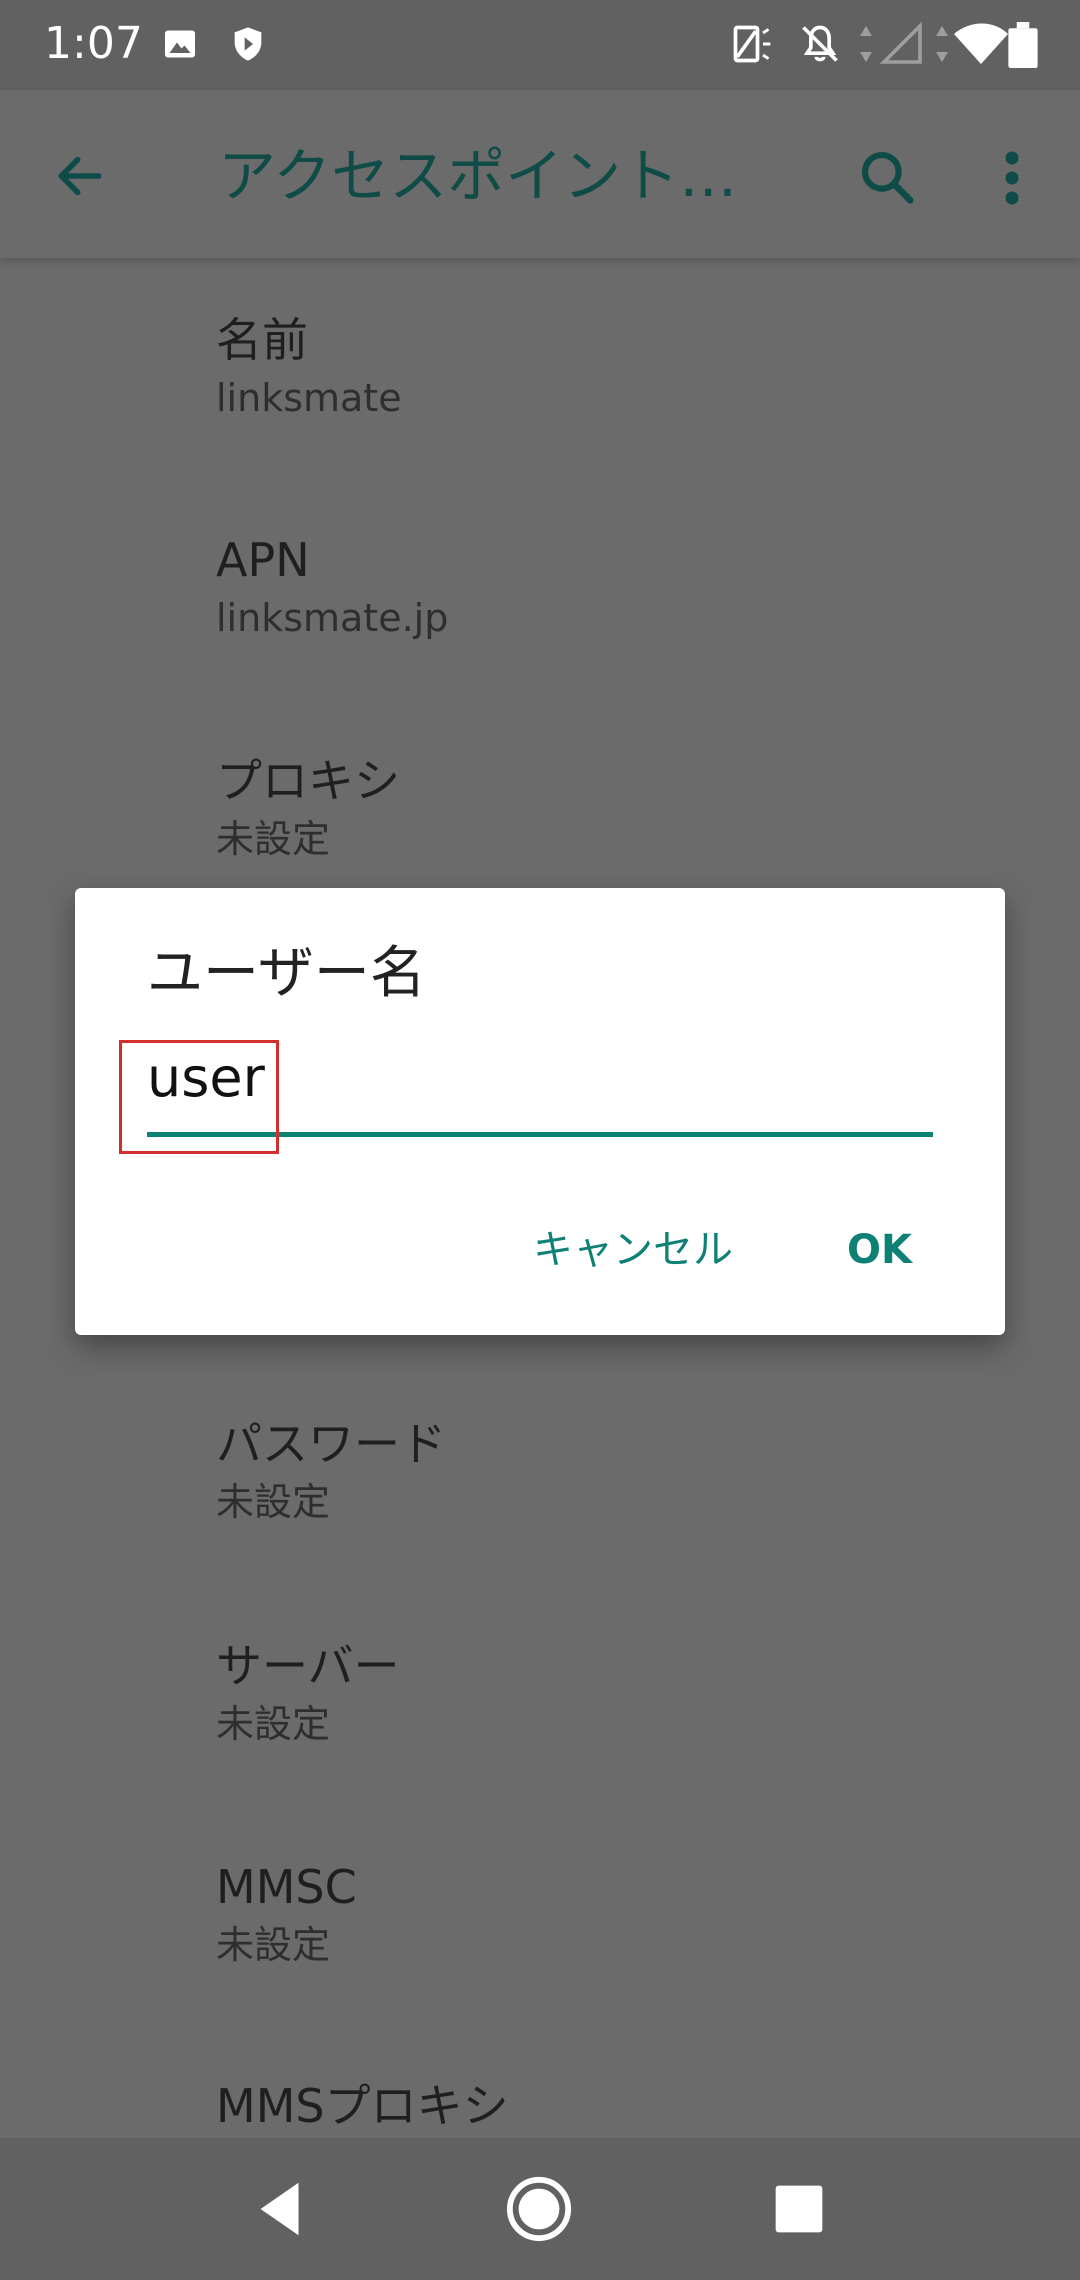 The width and height of the screenshot is (1080, 2280). I want to click on pref-title: プロキシ, so click(308, 781).